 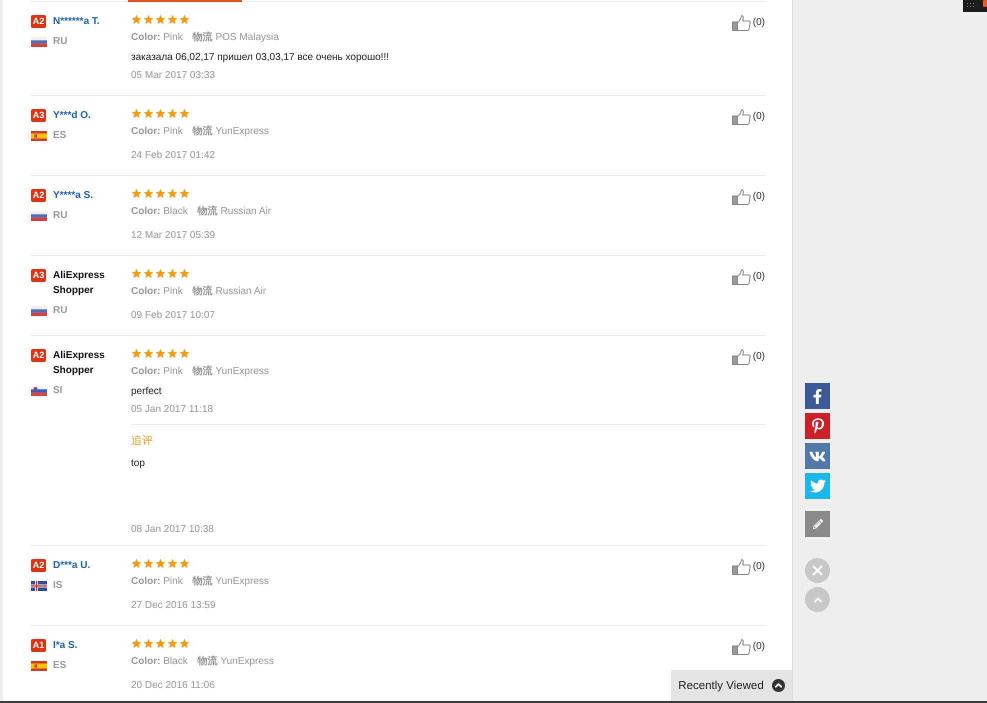 I want to click on reviewer-name: N******a T., so click(x=76, y=21).